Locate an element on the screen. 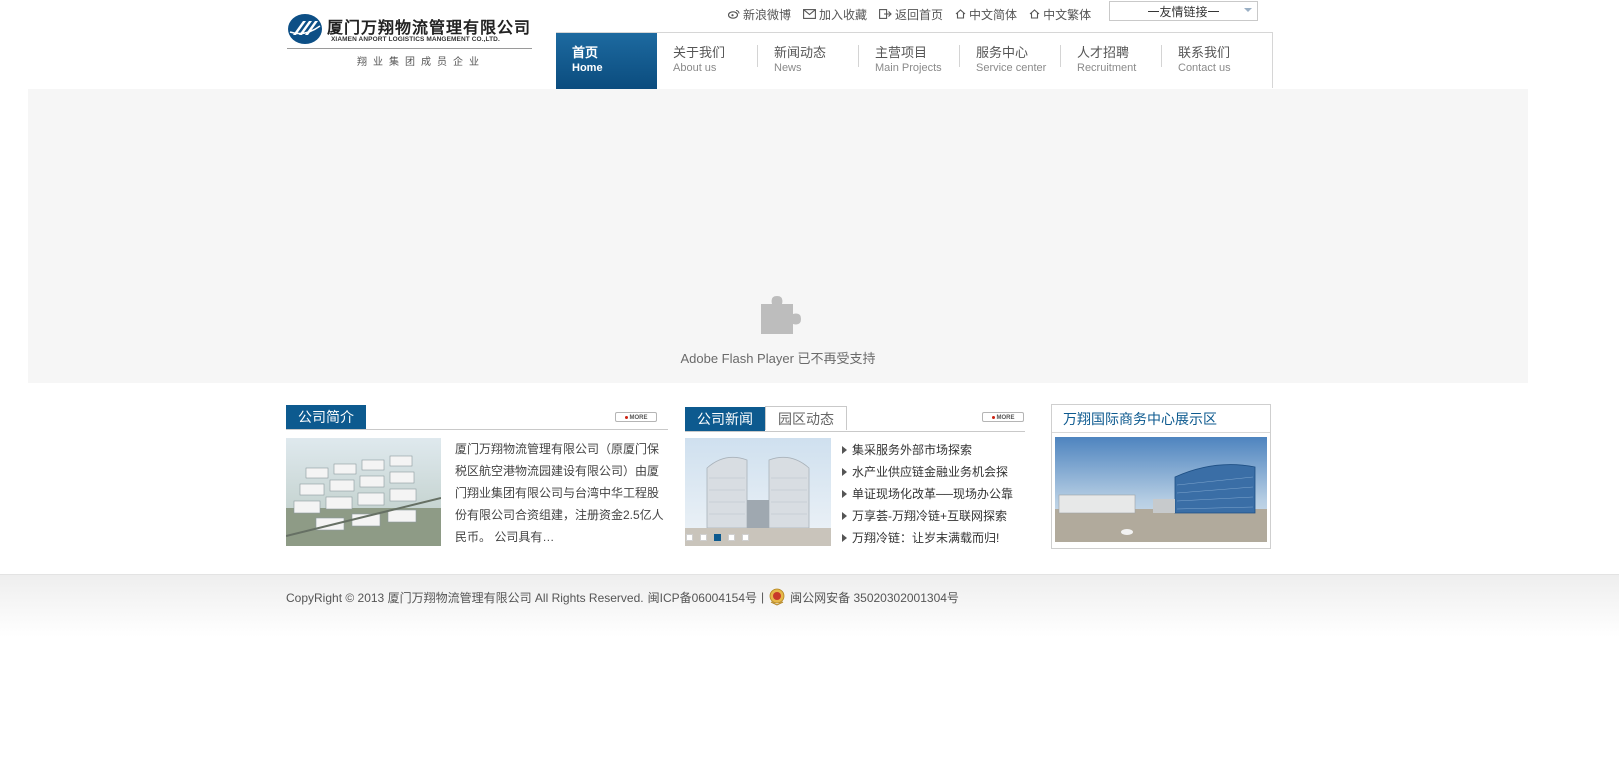 This screenshot has height=772, width=1619. toplink-label: 加入收藏 is located at coordinates (843, 14).